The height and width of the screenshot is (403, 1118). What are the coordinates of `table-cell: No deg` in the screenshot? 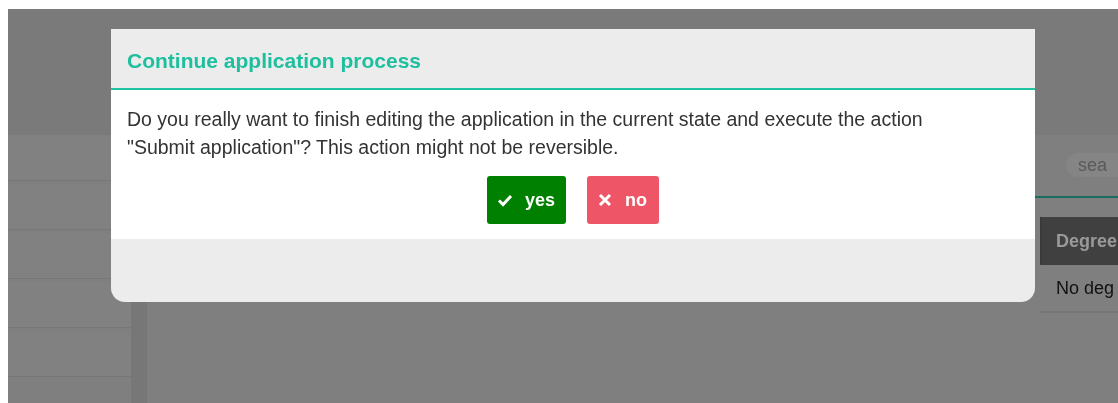 It's located at (1079, 289).